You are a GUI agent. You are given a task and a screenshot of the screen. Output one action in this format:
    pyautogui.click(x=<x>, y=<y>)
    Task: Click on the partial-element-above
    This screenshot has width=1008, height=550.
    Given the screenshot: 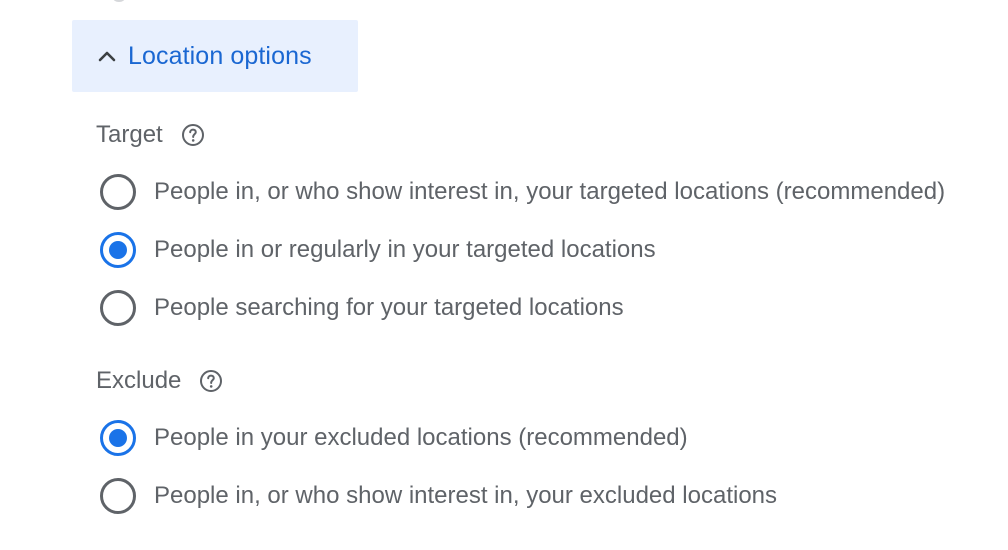 What is the action you would take?
    pyautogui.click(x=119, y=1)
    